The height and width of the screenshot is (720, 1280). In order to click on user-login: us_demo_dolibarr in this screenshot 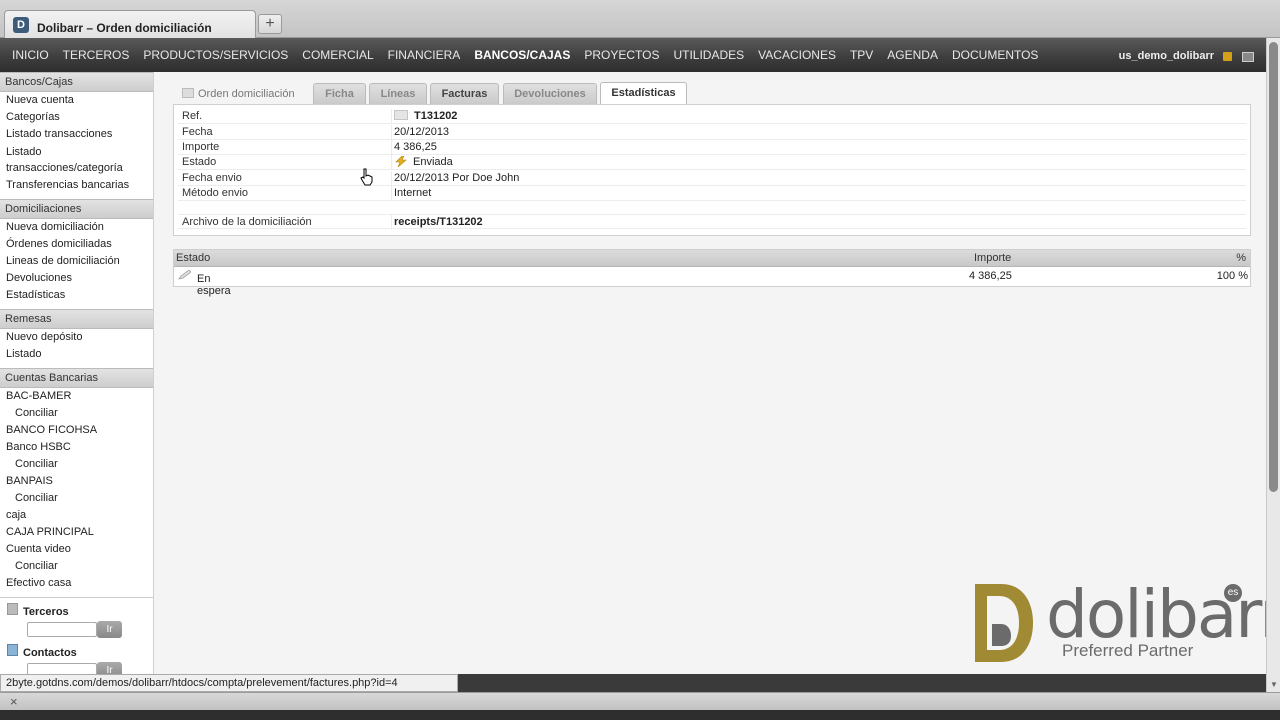, I will do `click(1166, 56)`.